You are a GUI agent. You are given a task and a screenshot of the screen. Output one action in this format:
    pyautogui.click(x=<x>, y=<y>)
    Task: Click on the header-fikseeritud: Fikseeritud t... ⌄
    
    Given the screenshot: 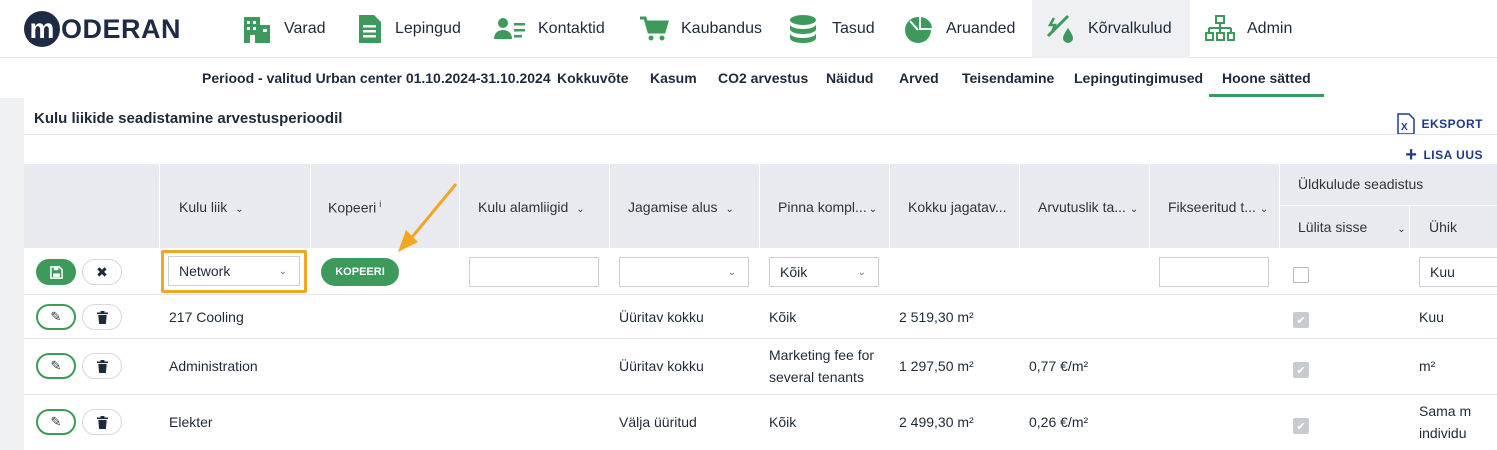 What is the action you would take?
    pyautogui.click(x=1218, y=207)
    